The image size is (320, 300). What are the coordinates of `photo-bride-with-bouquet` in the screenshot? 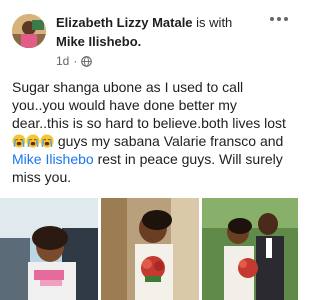 It's located at (150, 249).